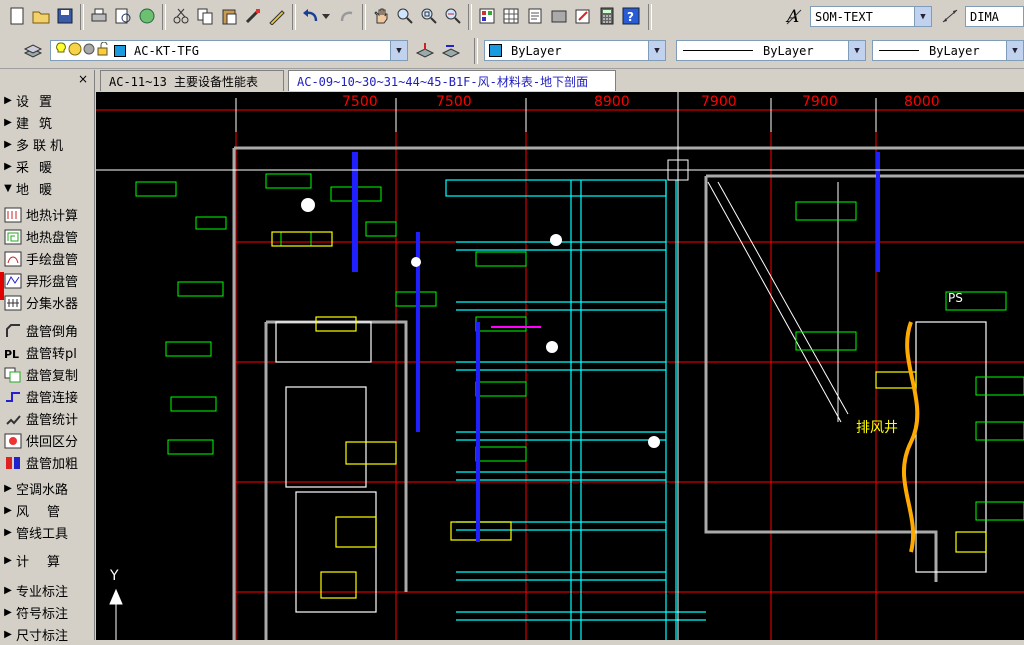 The height and width of the screenshot is (645, 1024). Describe the element at coordinates (47, 374) in the screenshot. I see `tool-coil-copy: 盘管复制` at that location.